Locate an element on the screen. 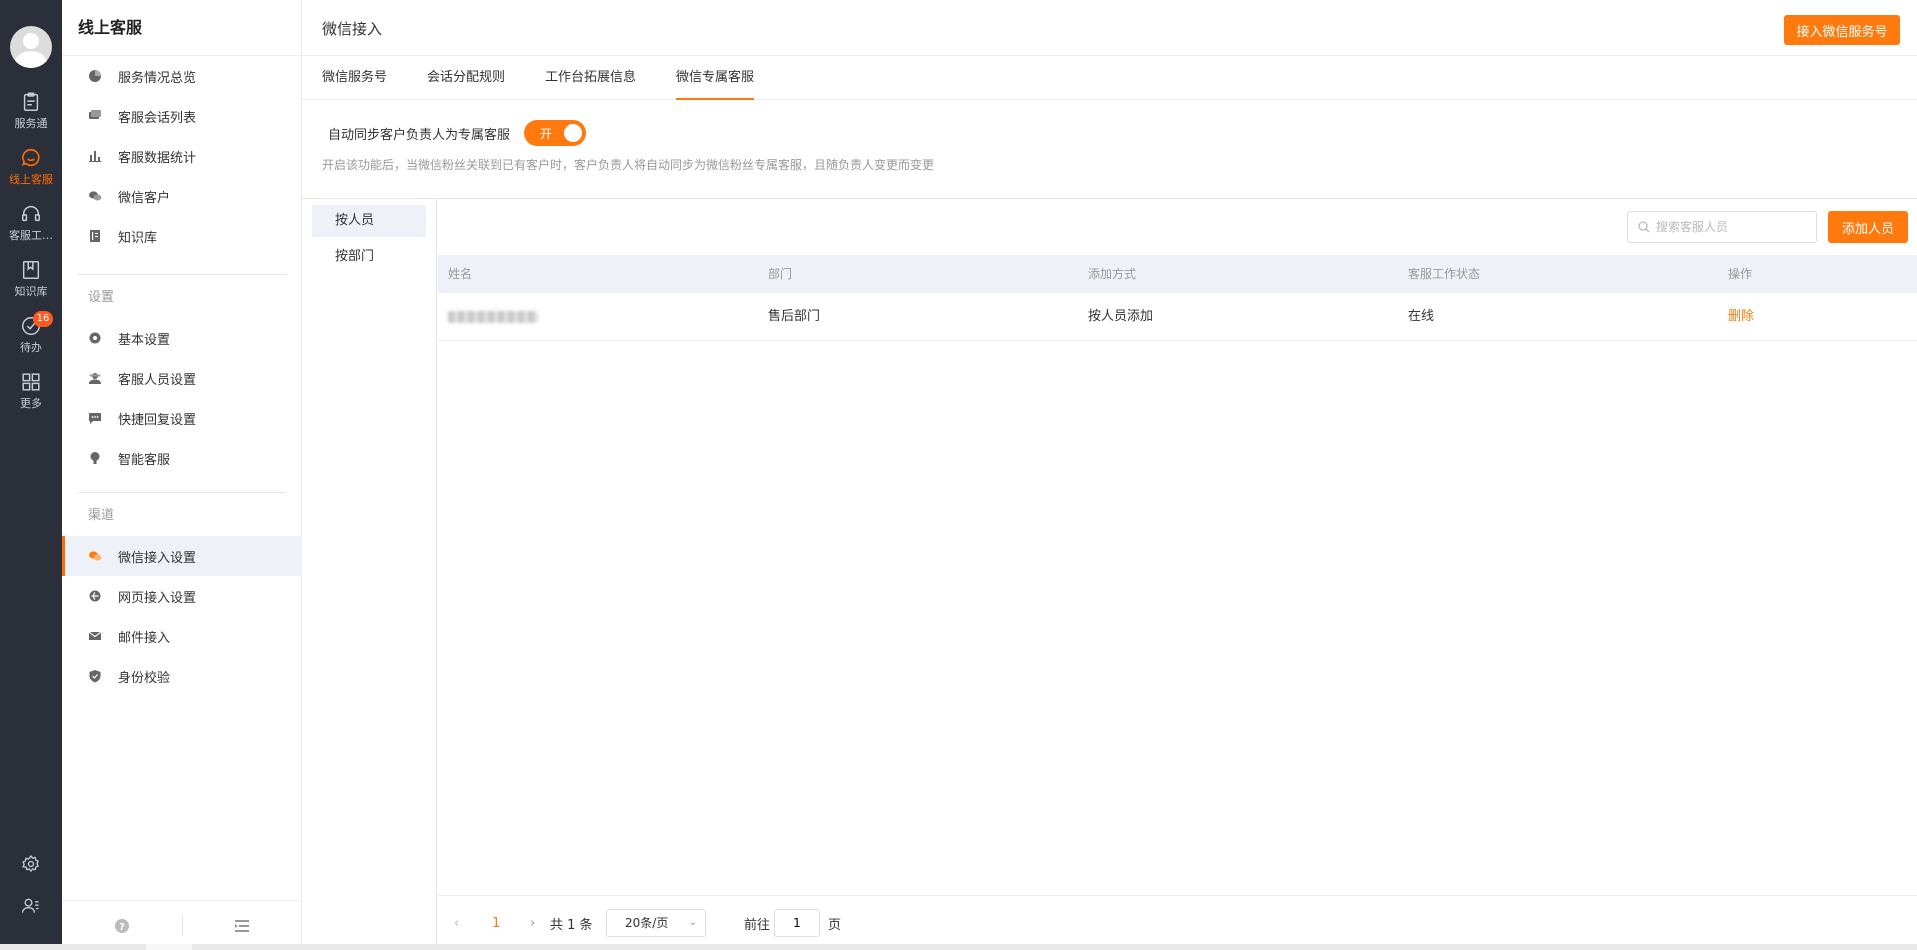  column-header-status: 客服工作状态 is located at coordinates (1444, 274).